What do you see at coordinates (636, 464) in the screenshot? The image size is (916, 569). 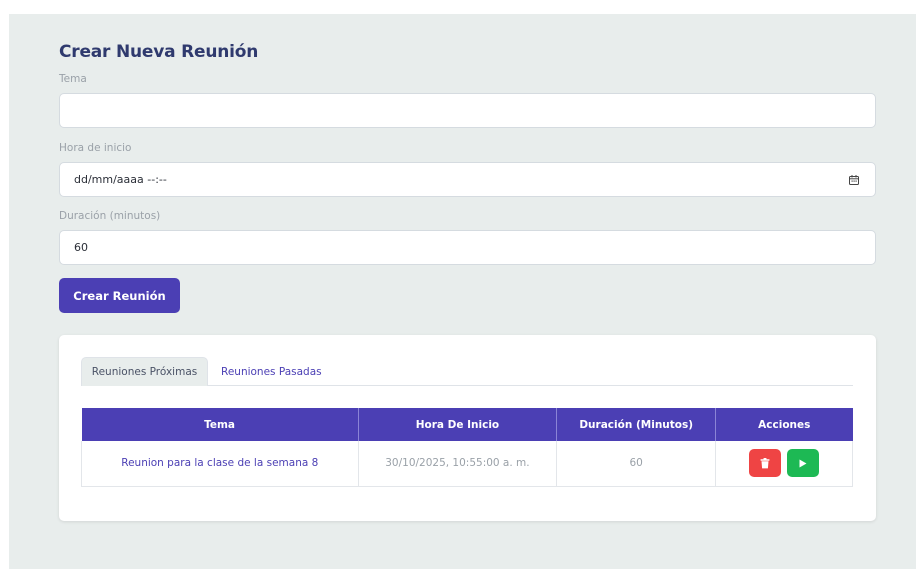 I see `meeting-duration-cell: 60` at bounding box center [636, 464].